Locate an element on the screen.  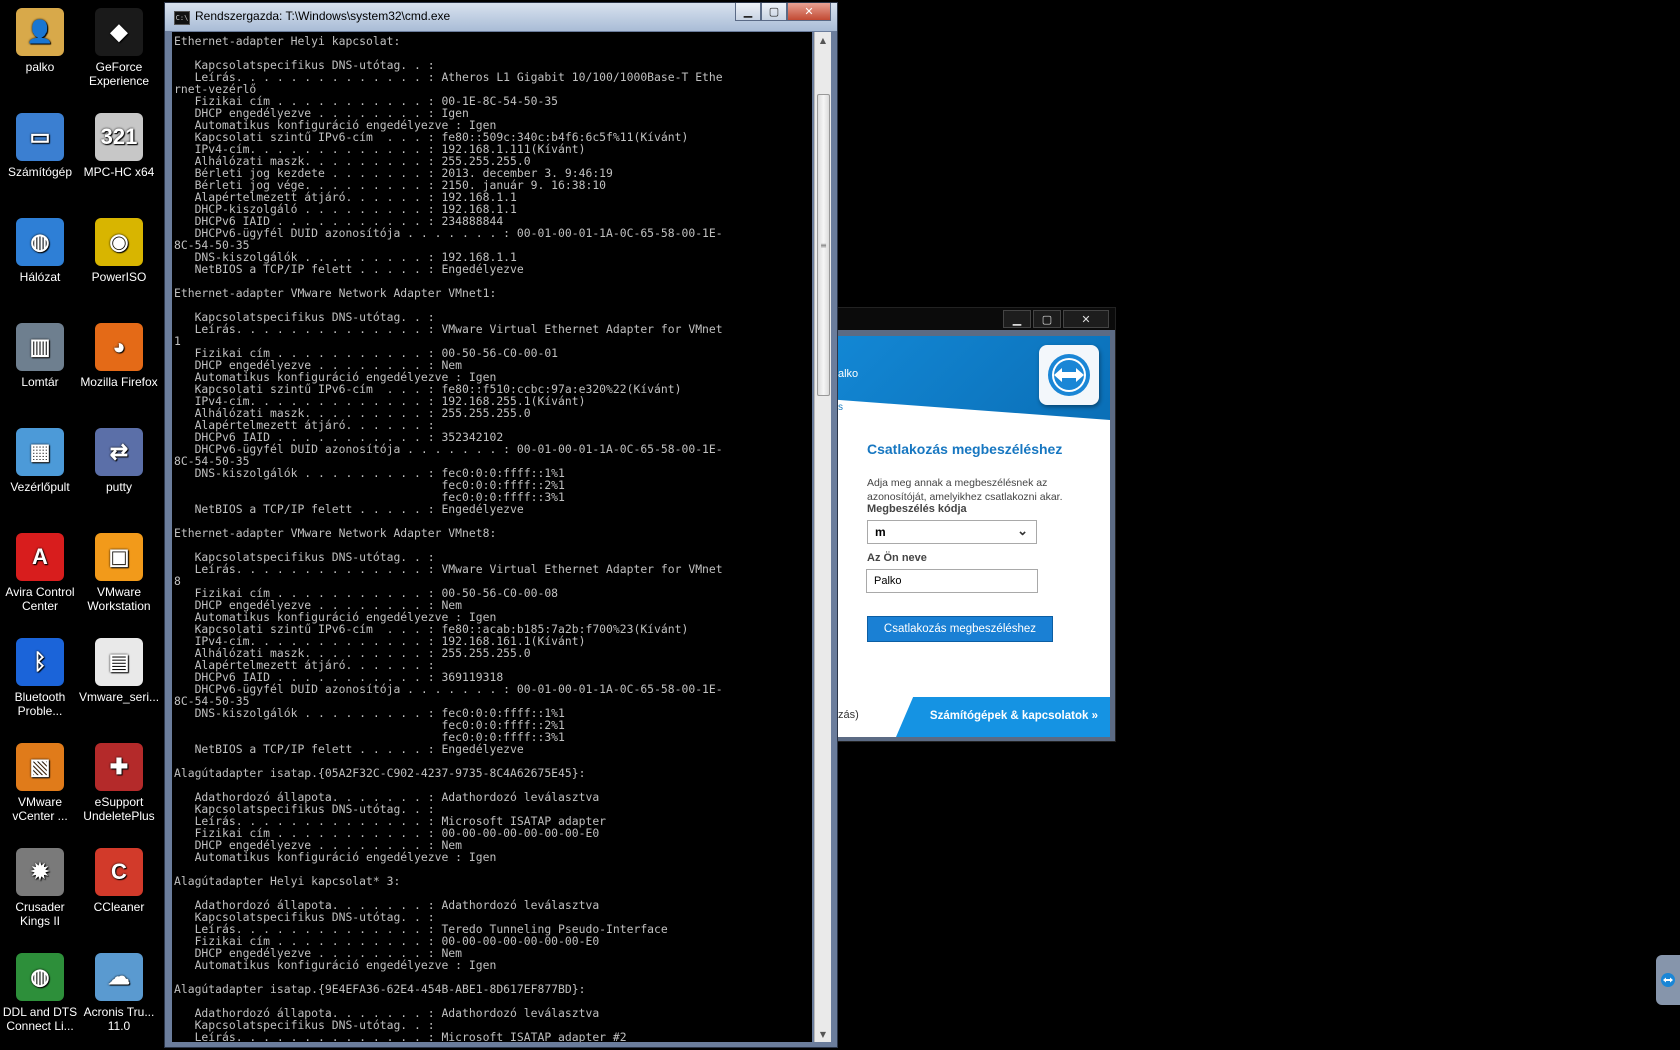
desktop-icon: ◆ GeForce Experience is located at coordinates (119, 48).